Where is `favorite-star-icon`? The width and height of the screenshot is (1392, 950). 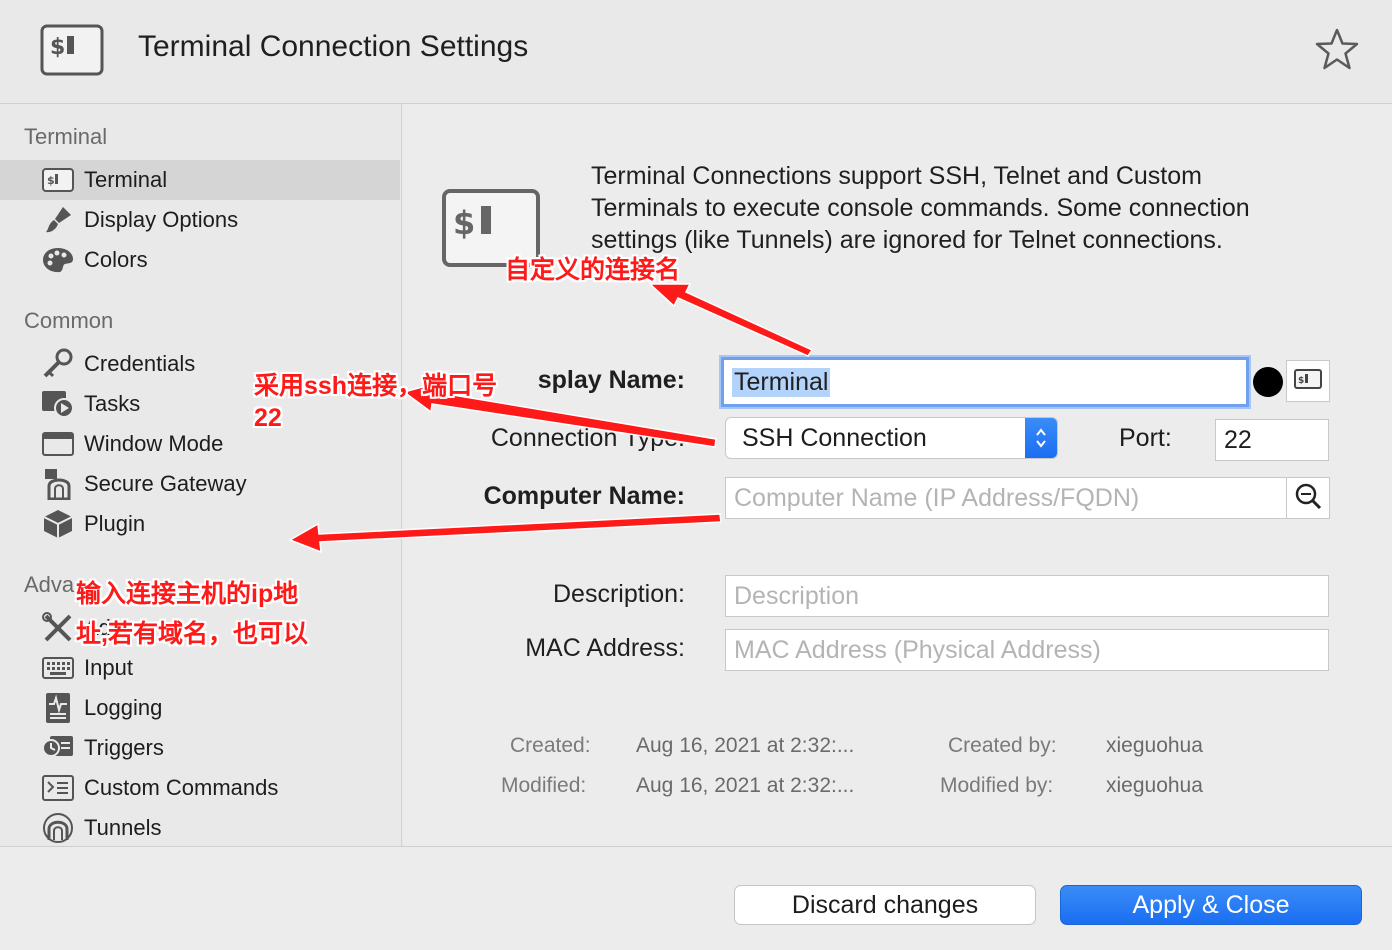 favorite-star-icon is located at coordinates (1337, 49).